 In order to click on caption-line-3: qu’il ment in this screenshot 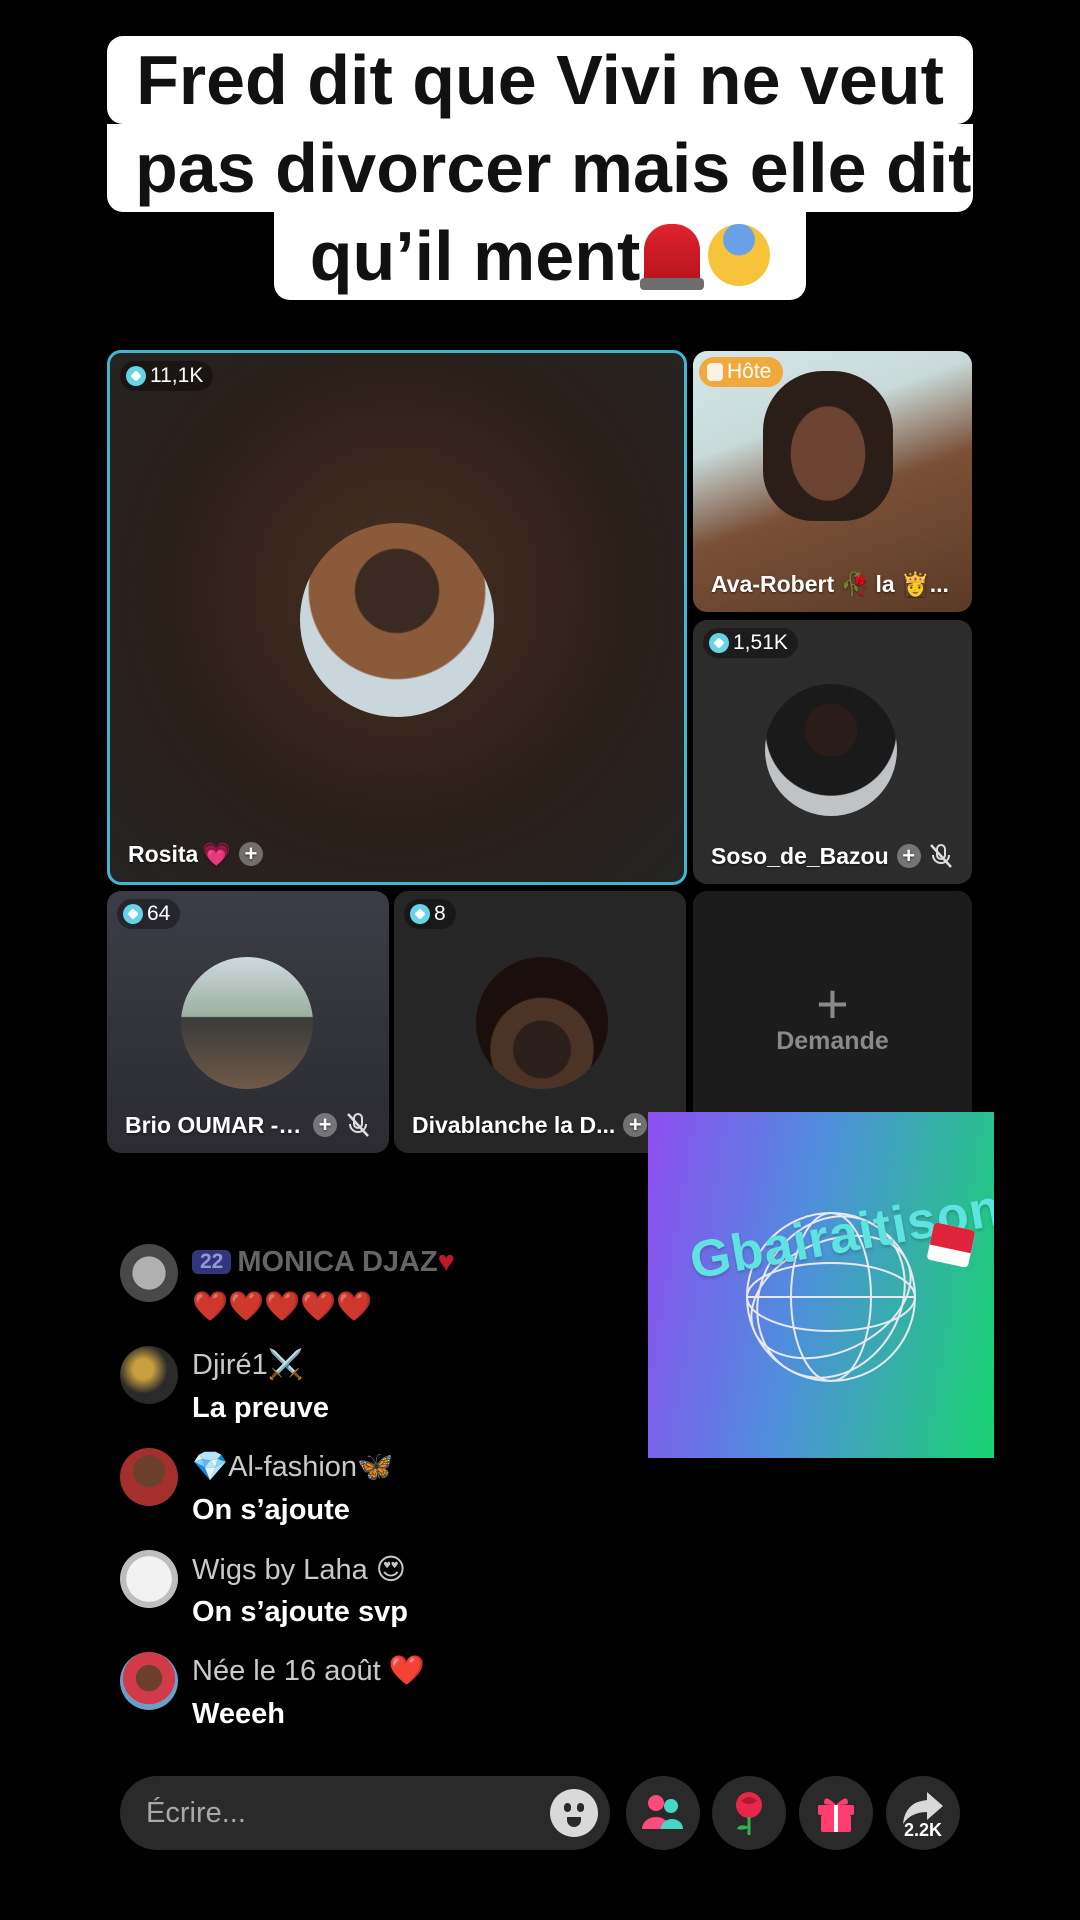, I will do `click(540, 256)`.